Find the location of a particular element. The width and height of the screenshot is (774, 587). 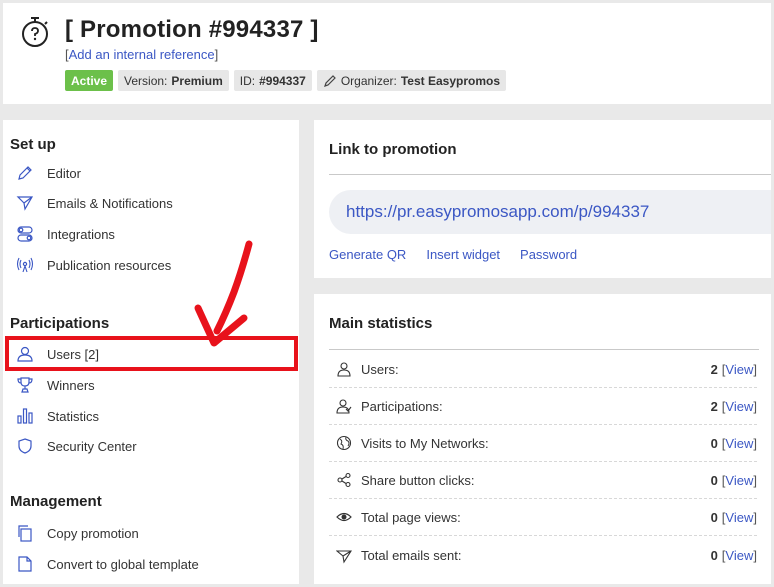

stats-panel-title: Main statistics is located at coordinates (381, 323).